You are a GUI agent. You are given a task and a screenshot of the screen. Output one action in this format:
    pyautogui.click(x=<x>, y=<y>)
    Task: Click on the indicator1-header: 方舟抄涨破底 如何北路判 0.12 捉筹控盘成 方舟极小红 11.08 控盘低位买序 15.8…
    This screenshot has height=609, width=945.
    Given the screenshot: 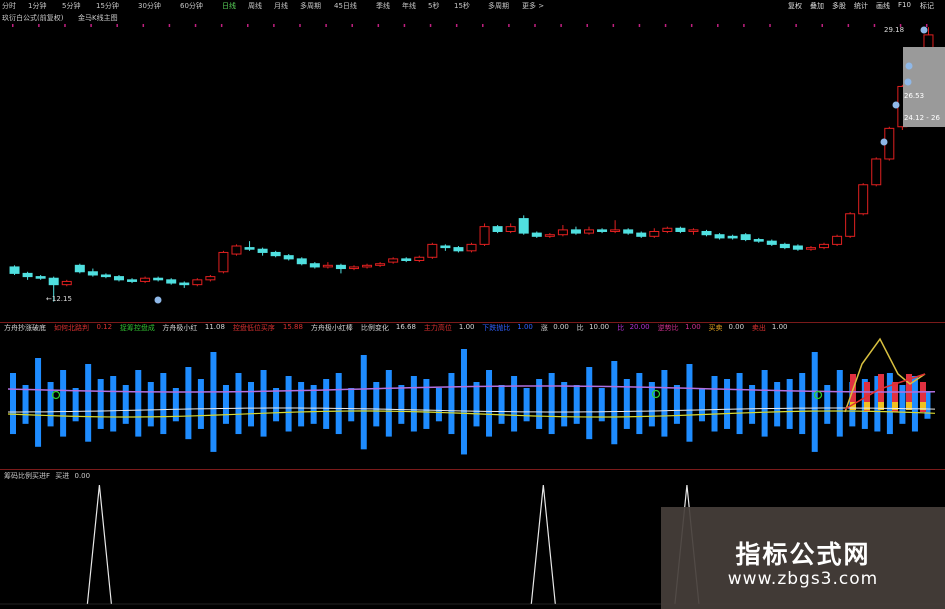 What is the action you would take?
    pyautogui.click(x=474, y=328)
    